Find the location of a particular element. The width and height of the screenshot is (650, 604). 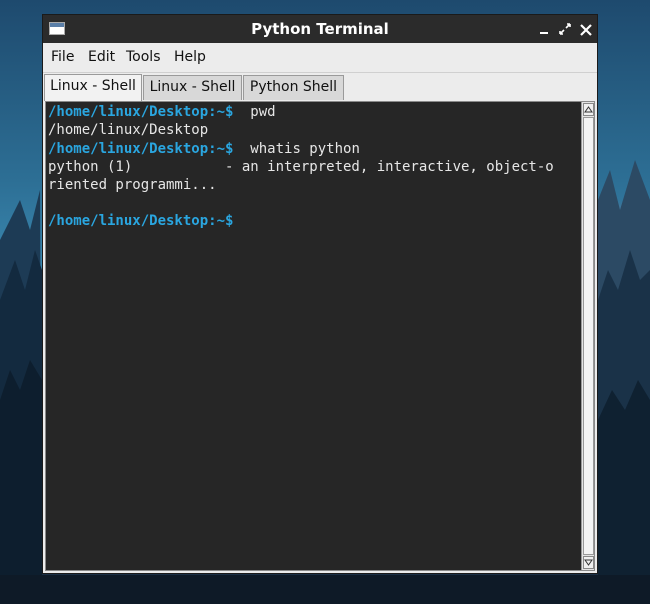

terminal-line: /home/linux/Desktop is located at coordinates (128, 130).